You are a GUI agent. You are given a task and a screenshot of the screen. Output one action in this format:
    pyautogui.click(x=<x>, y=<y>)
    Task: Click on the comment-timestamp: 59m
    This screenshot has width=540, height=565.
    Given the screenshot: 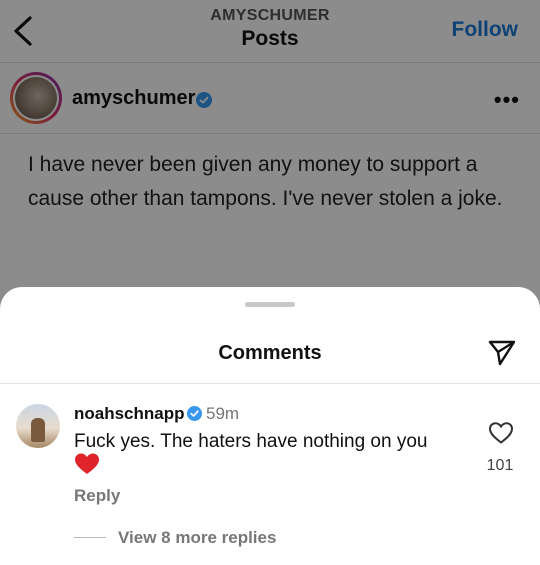 What is the action you would take?
    pyautogui.click(x=223, y=413)
    